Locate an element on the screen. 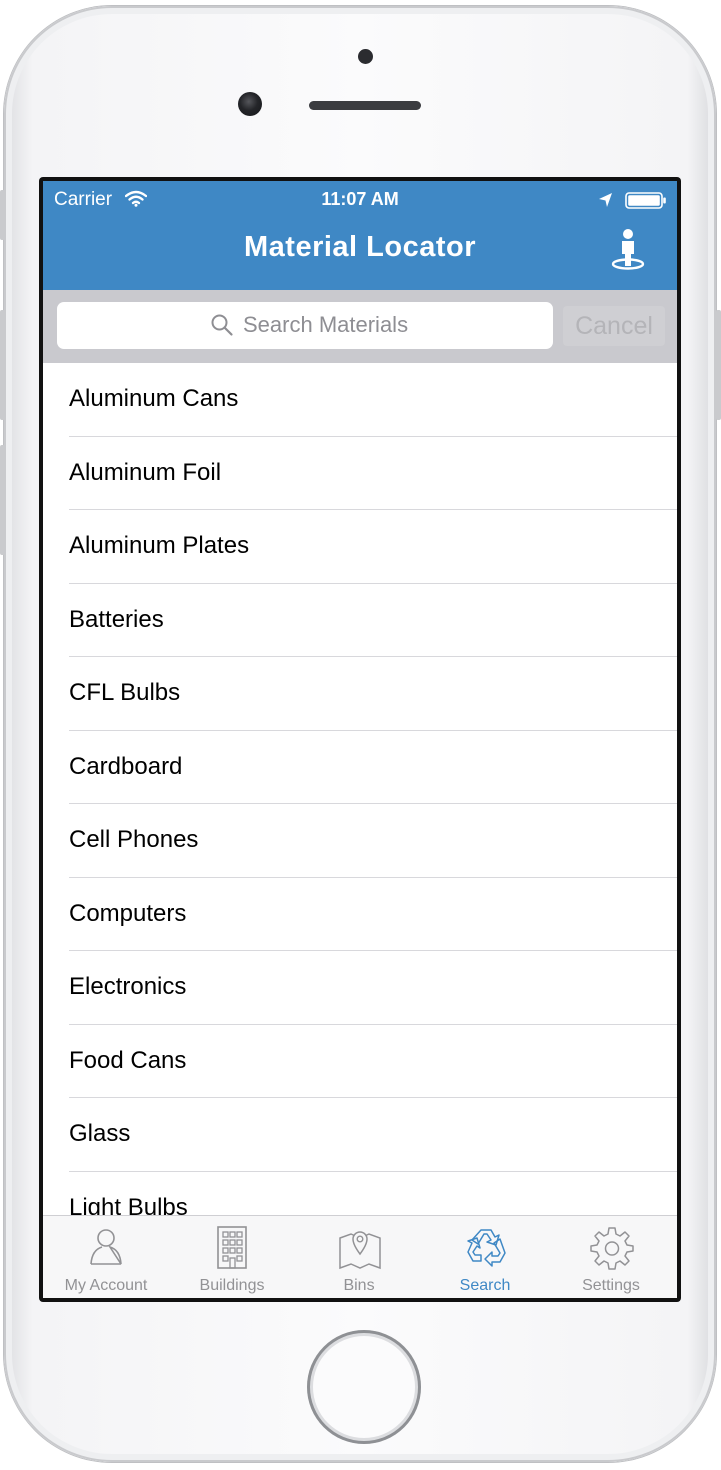 The width and height of the screenshot is (721, 1470). cancel-button: Cancel is located at coordinates (614, 326).